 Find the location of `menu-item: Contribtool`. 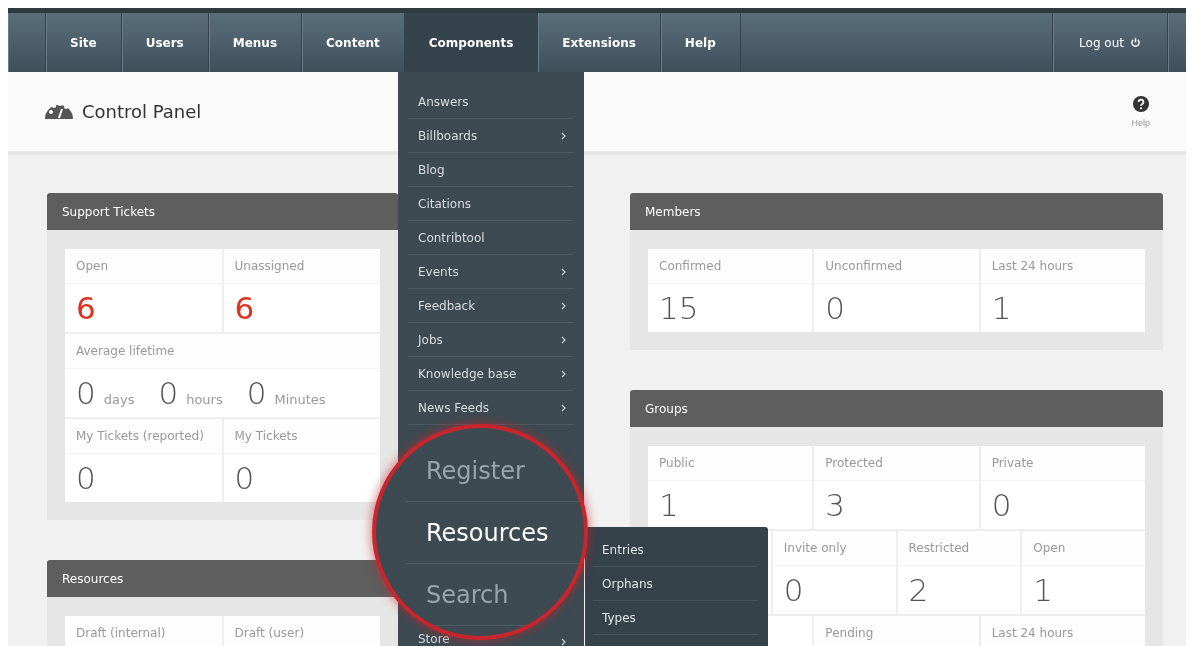

menu-item: Contribtool is located at coordinates (491, 238).